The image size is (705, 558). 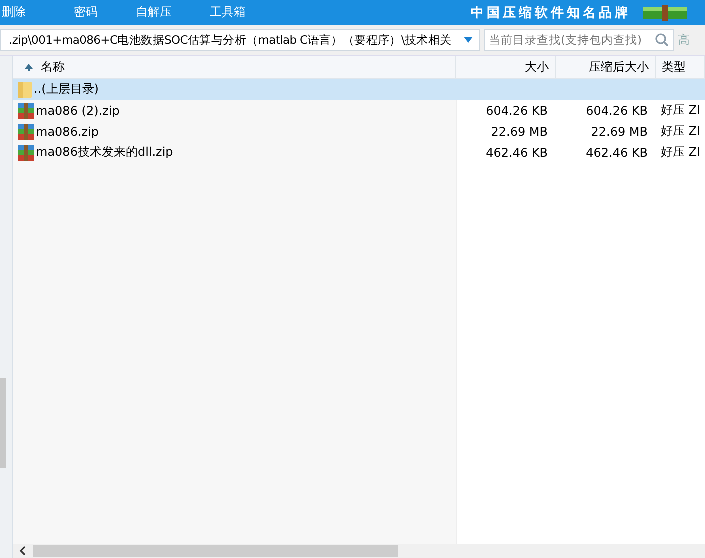 I want to click on packed-size: 462.46 KB, so click(x=617, y=153).